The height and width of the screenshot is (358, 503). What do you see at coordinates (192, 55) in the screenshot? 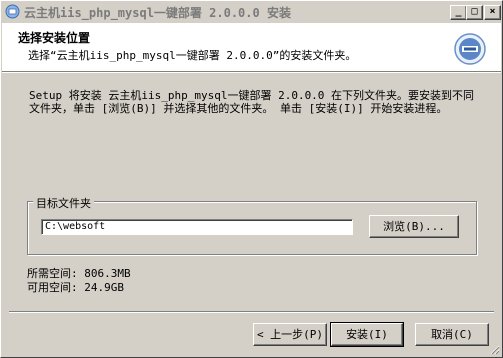
I see `page-subtitle: 选择“云主机iis_php_mysql一键部署 2.0.0.0”的安装文件夹。` at bounding box center [192, 55].